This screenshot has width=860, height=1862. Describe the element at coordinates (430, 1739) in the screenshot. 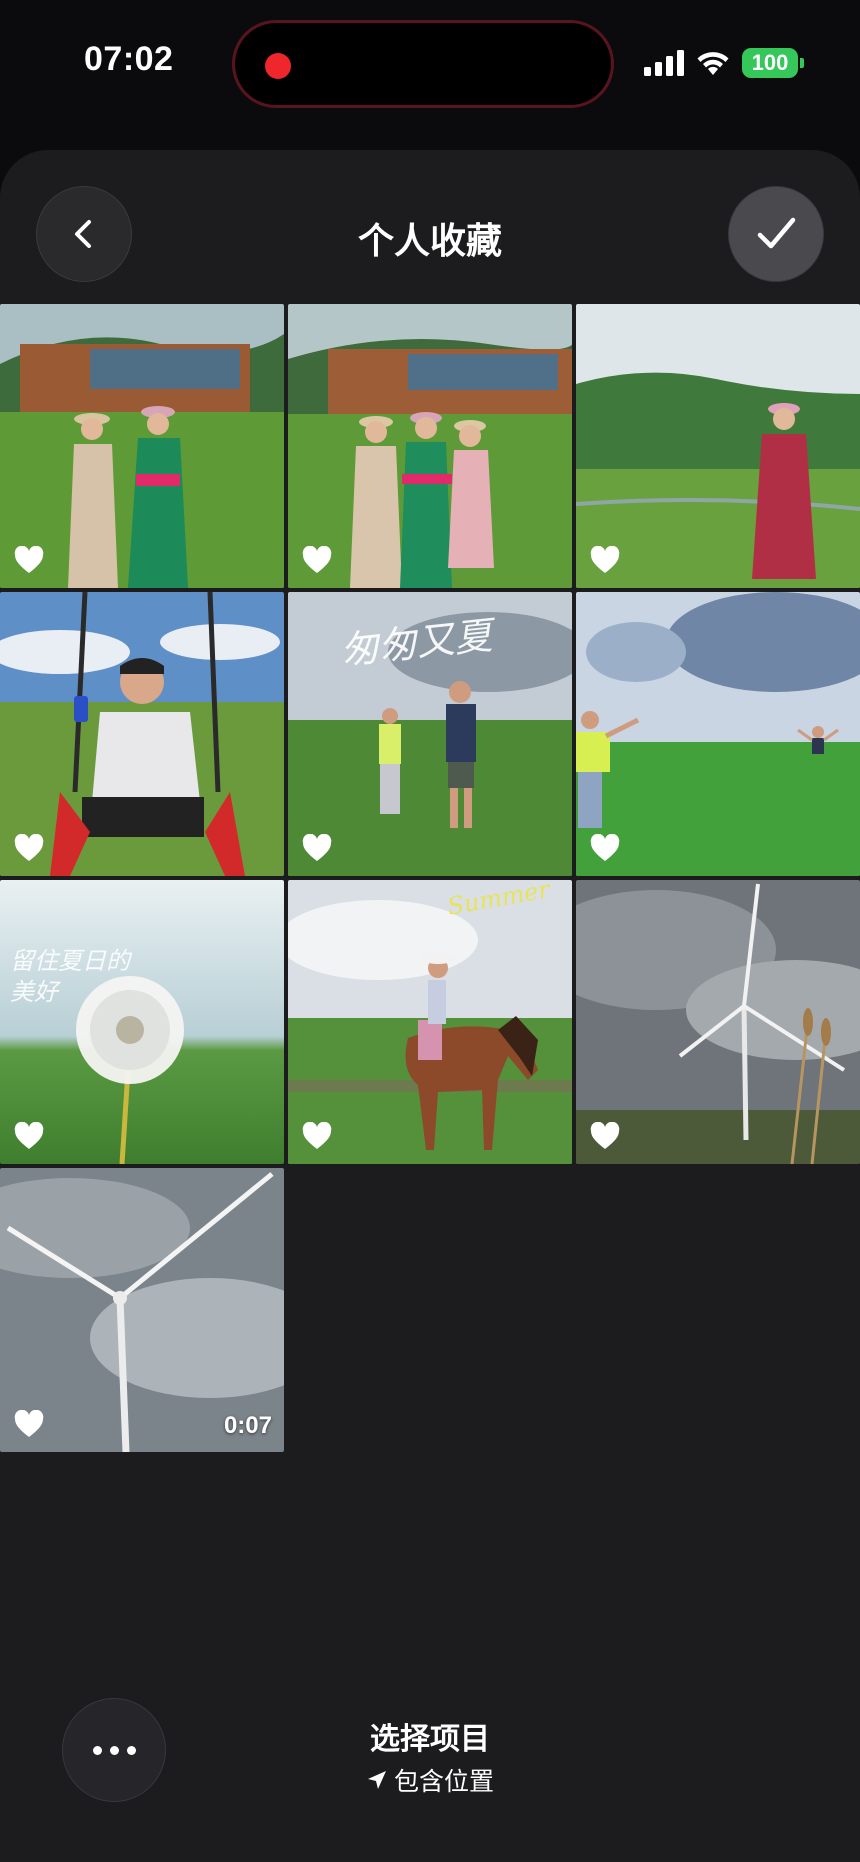

I see `select-items-label: 选择项目` at that location.